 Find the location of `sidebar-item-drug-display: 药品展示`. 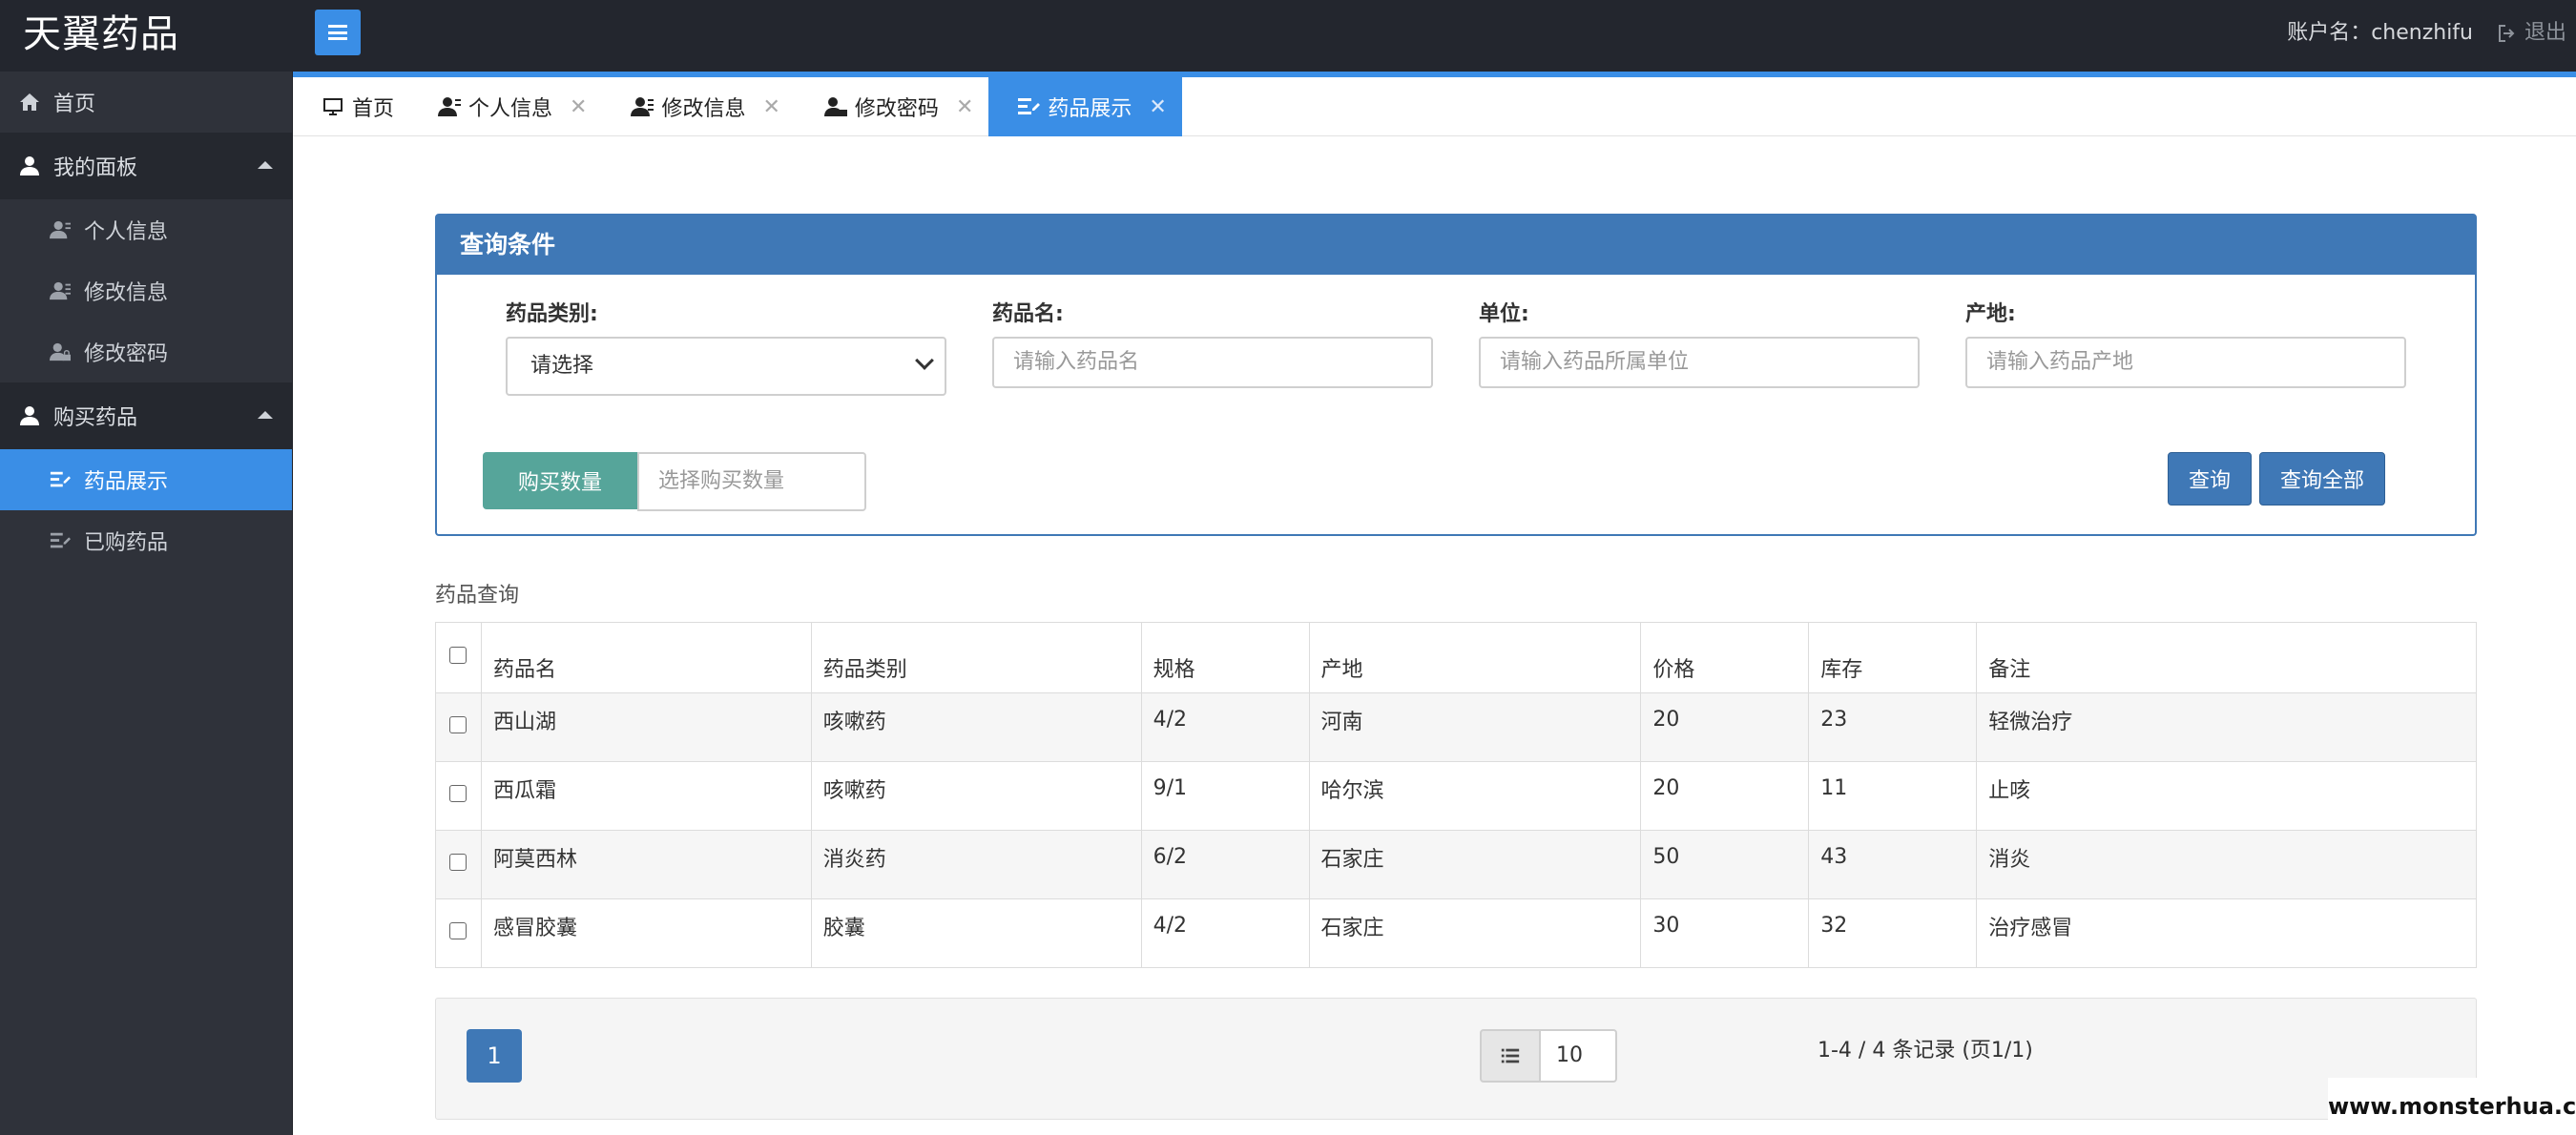

sidebar-item-drug-display: 药品展示 is located at coordinates (146, 479).